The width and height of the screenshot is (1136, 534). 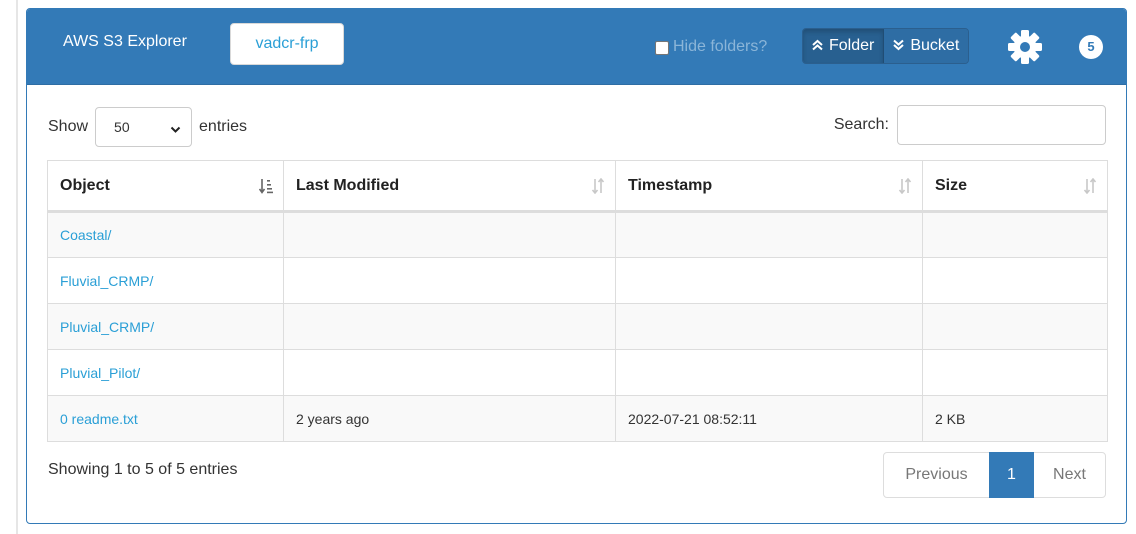 What do you see at coordinates (1015, 418) in the screenshot?
I see `size-cell: 2 KB` at bounding box center [1015, 418].